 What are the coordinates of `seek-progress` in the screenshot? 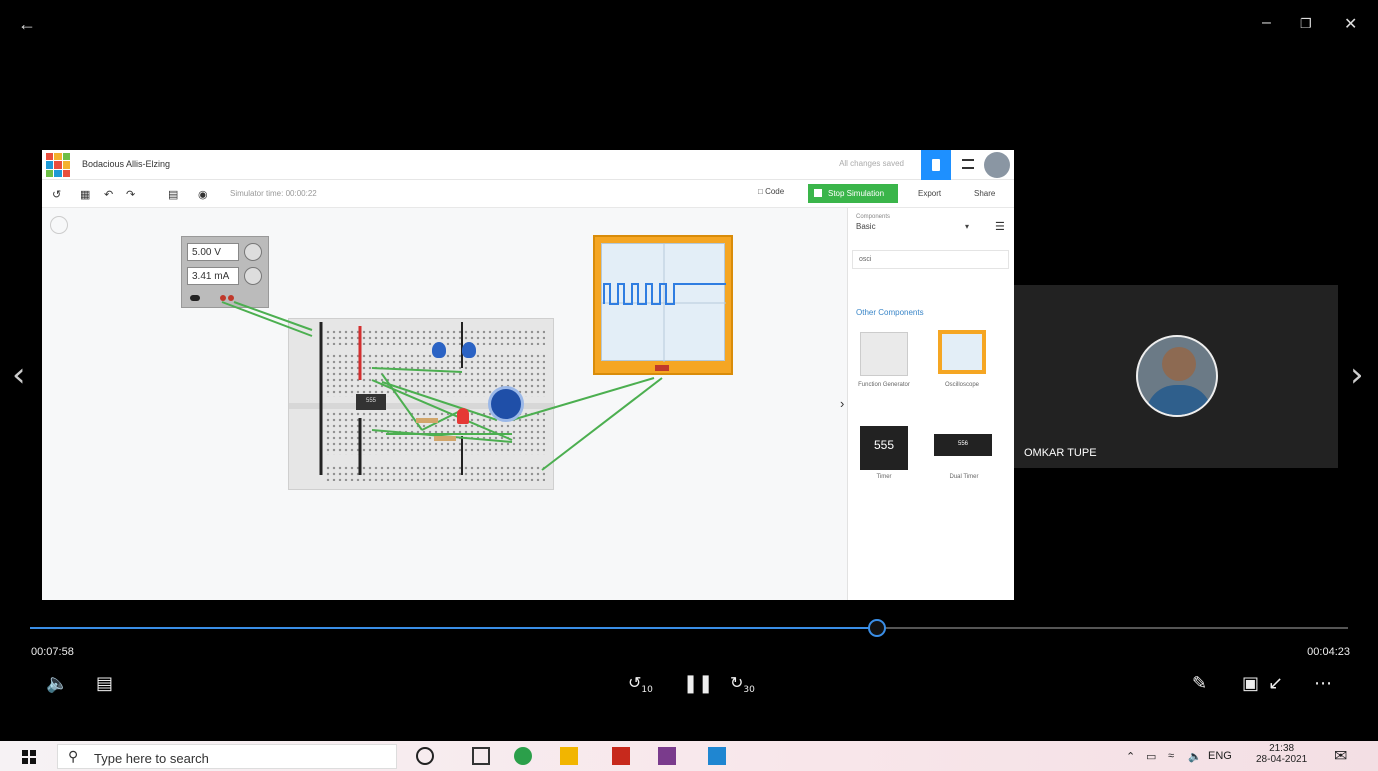 It's located at (454, 628).